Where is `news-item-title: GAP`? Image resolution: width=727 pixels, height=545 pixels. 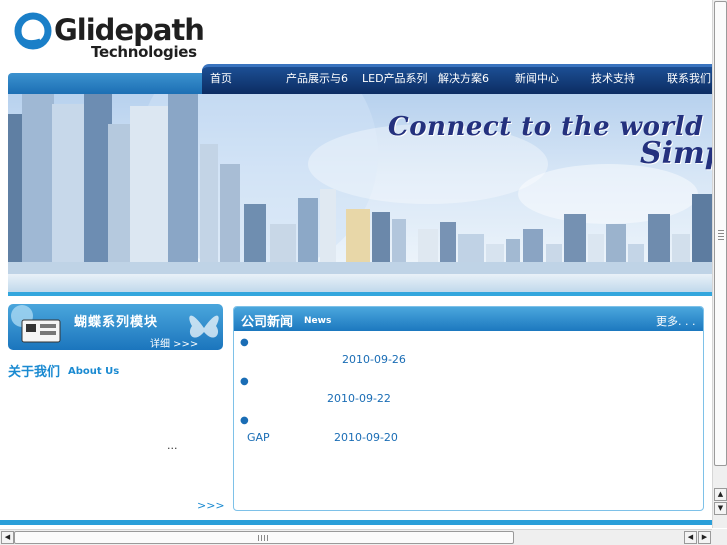 news-item-title: GAP is located at coordinates (258, 437).